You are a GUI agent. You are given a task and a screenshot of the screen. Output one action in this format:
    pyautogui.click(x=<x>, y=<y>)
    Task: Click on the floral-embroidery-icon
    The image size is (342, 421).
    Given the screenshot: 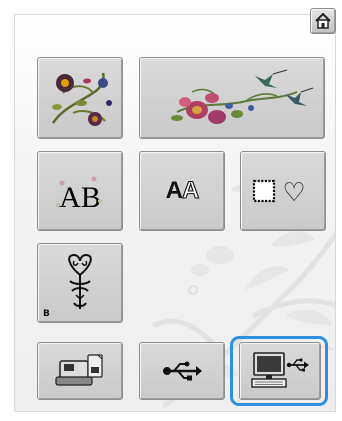 What is the action you would take?
    pyautogui.click(x=81, y=99)
    